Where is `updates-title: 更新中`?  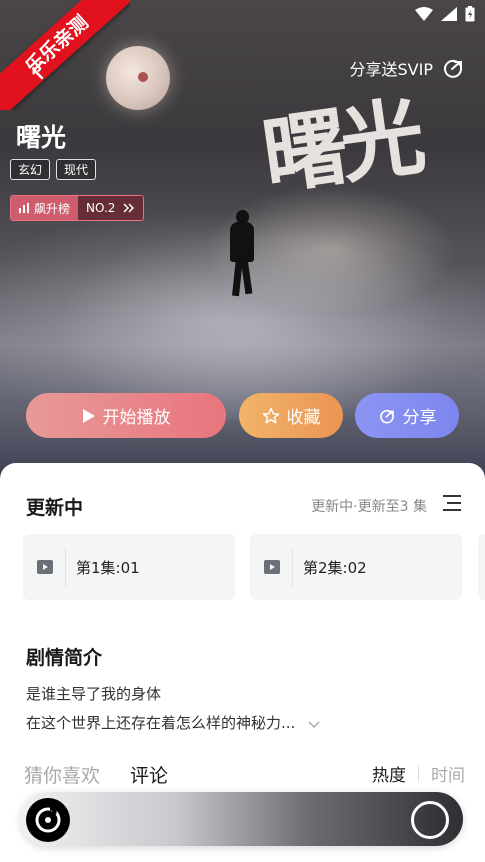
updates-title: 更新中 is located at coordinates (55, 508).